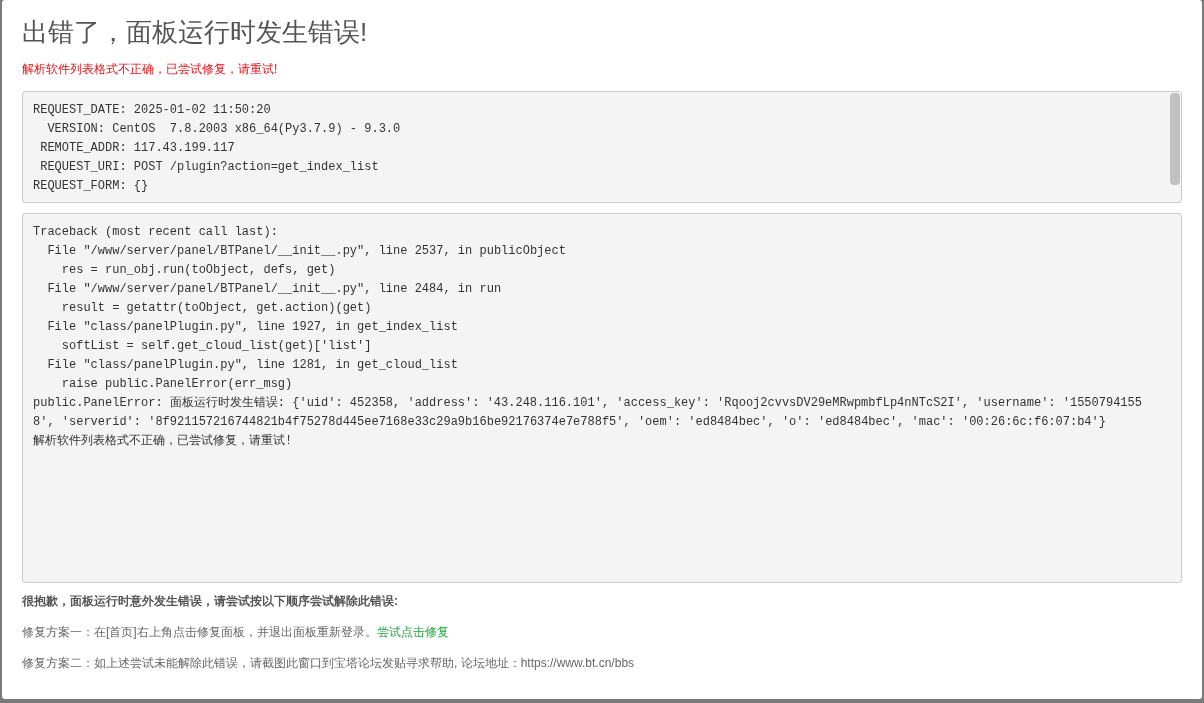  I want to click on traceback-line: raise public.PanelError(err_msg), so click(177, 384).